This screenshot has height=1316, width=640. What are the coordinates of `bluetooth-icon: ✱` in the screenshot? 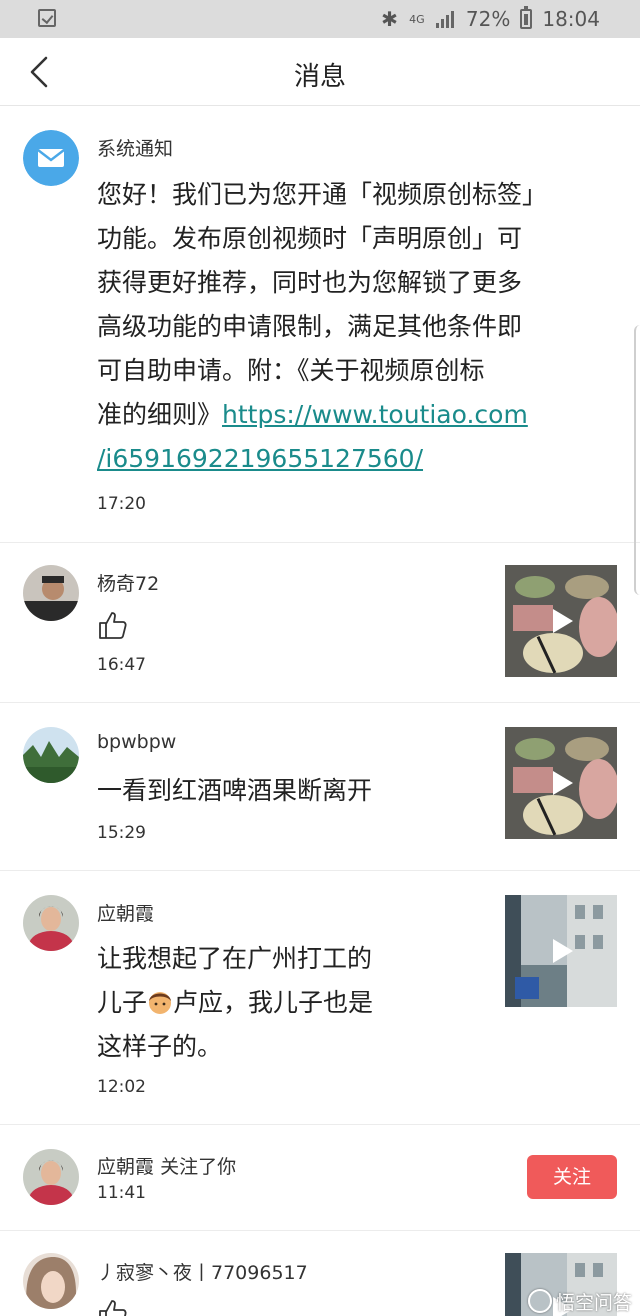 It's located at (389, 19).